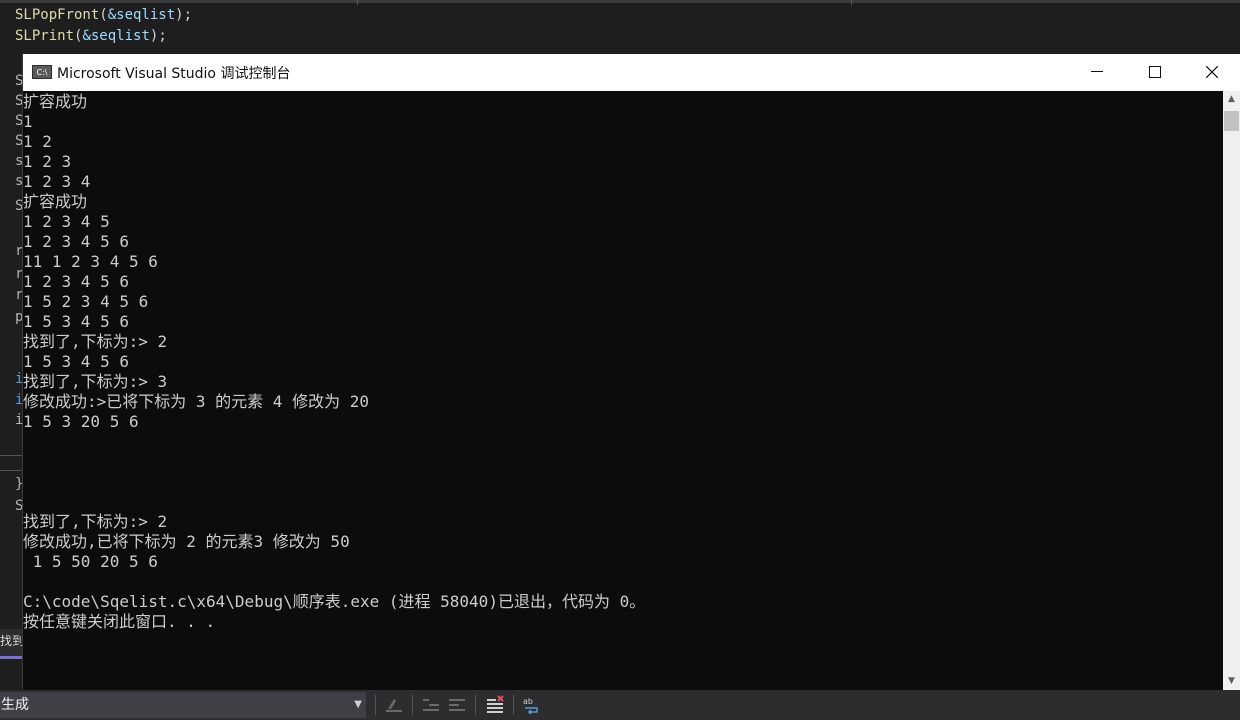 This screenshot has height=720, width=1240. Describe the element at coordinates (183, 705) in the screenshot. I see `output-source-dropdown: 生成 ▼` at that location.